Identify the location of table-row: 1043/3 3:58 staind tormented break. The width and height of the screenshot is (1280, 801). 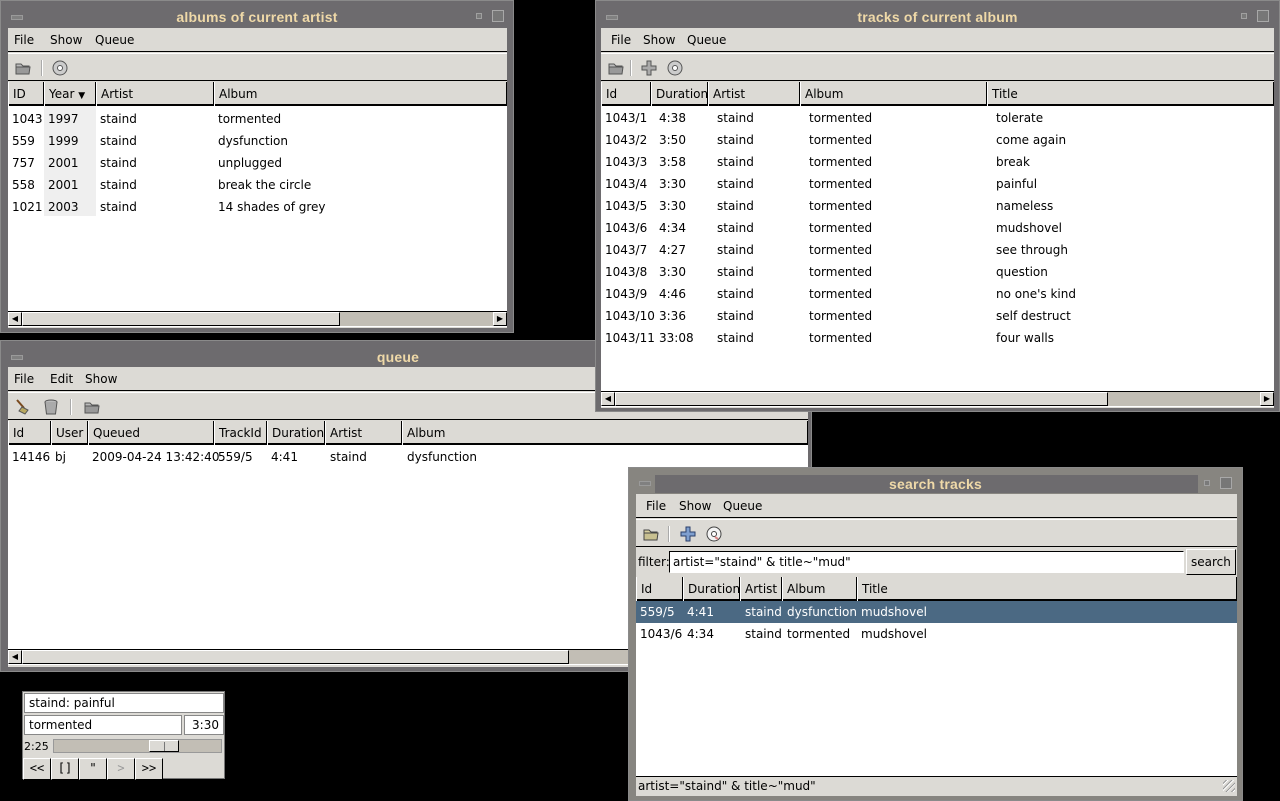
(937, 162).